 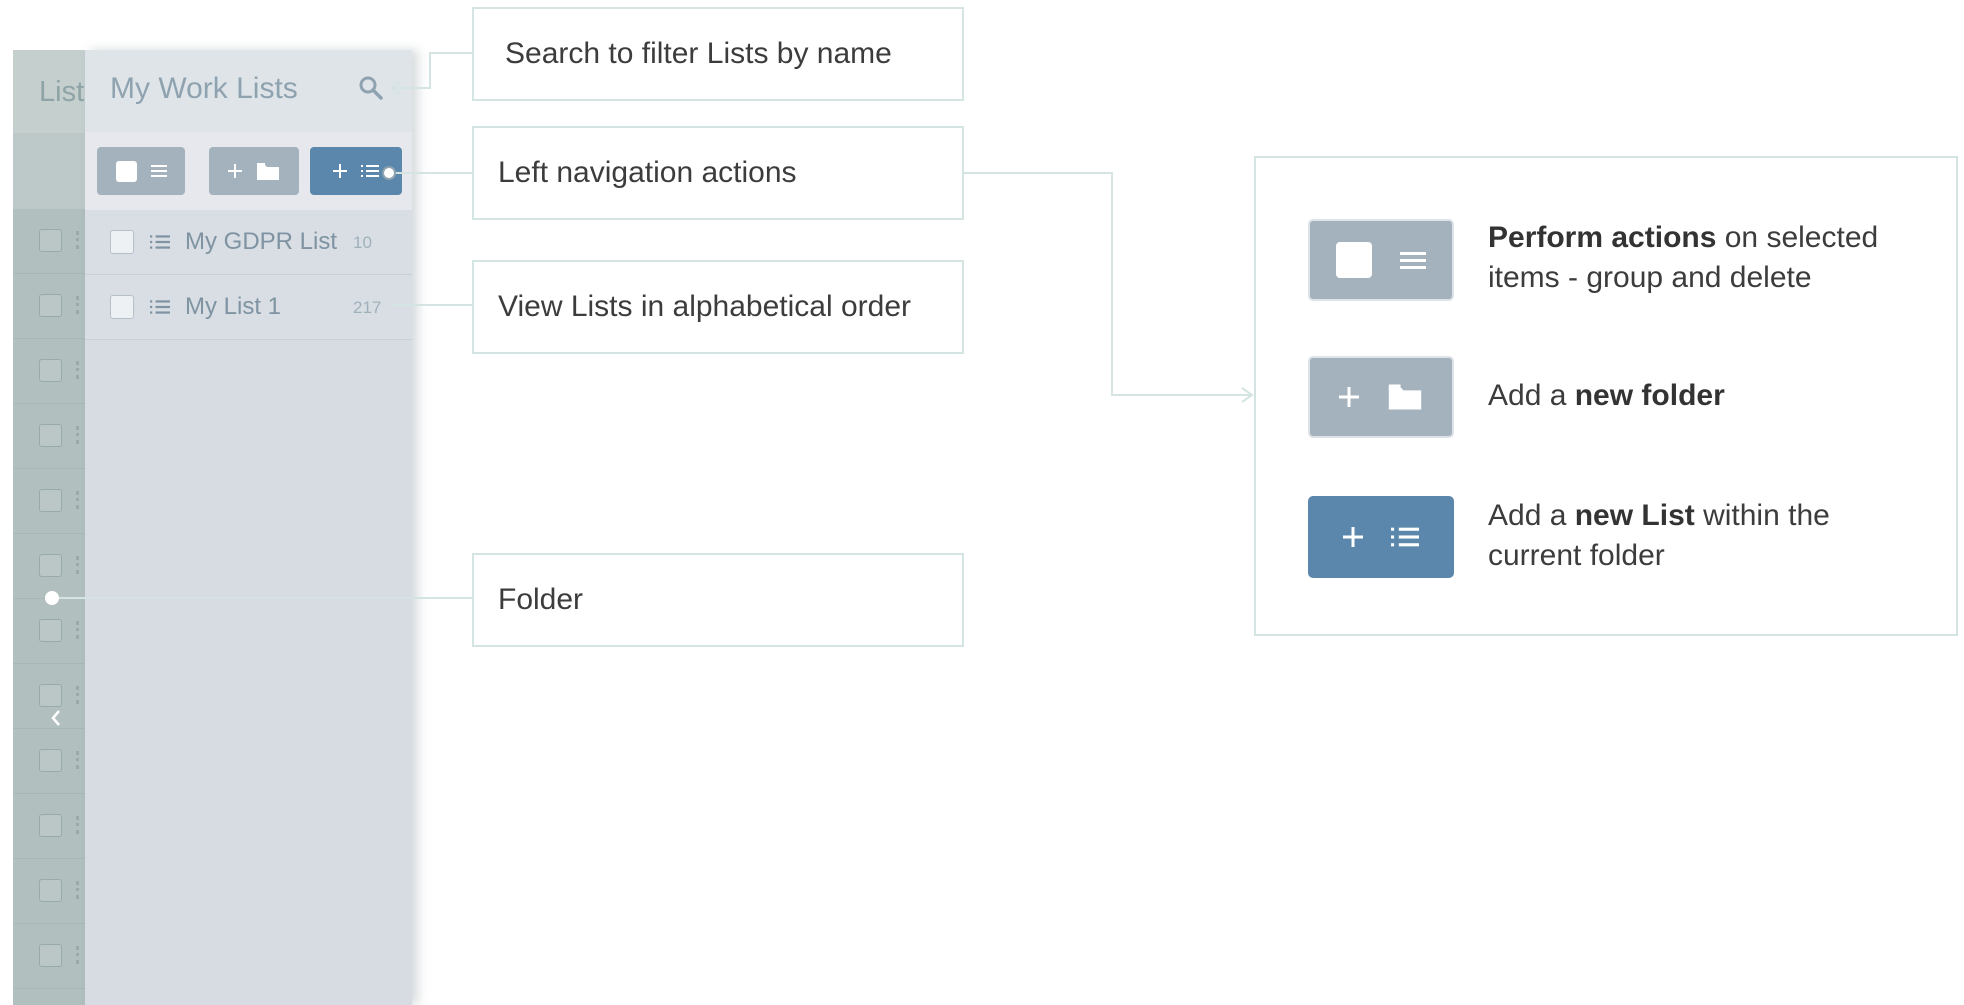 I want to click on callout-folder: Folder, so click(x=718, y=600).